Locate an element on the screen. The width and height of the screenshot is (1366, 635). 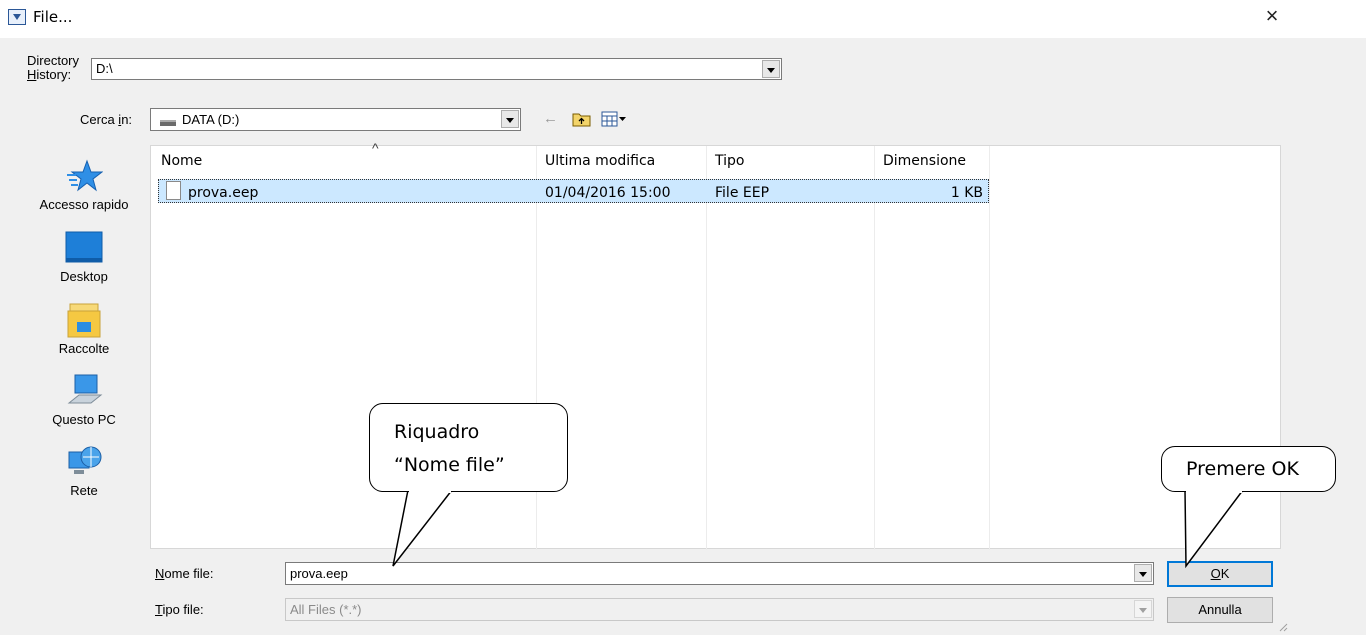
filename-label: Nome file: is located at coordinates (184, 573).